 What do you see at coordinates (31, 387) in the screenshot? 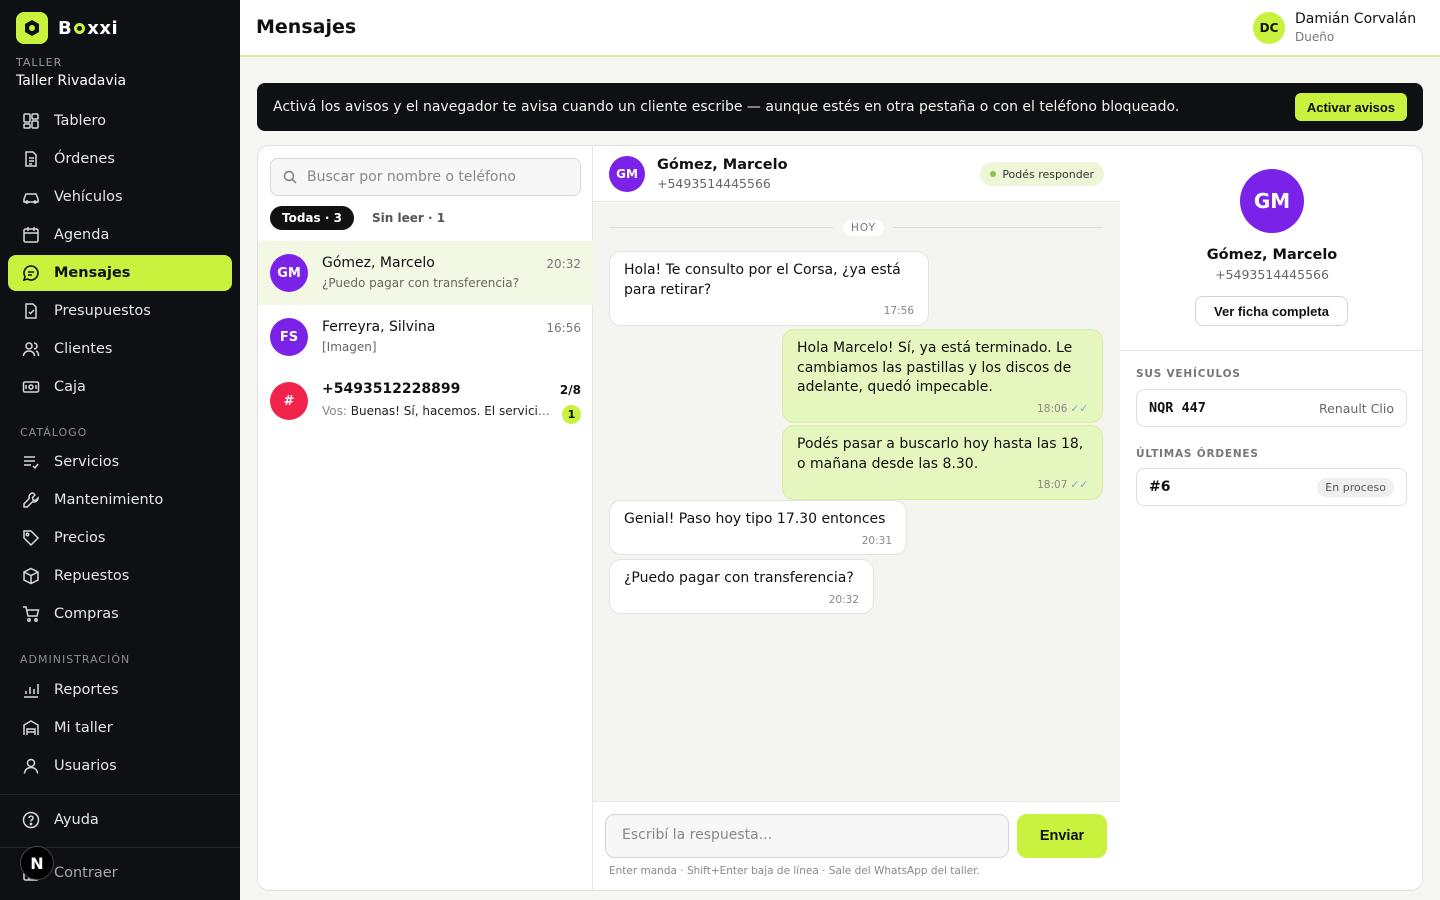
I see `cash-icon` at bounding box center [31, 387].